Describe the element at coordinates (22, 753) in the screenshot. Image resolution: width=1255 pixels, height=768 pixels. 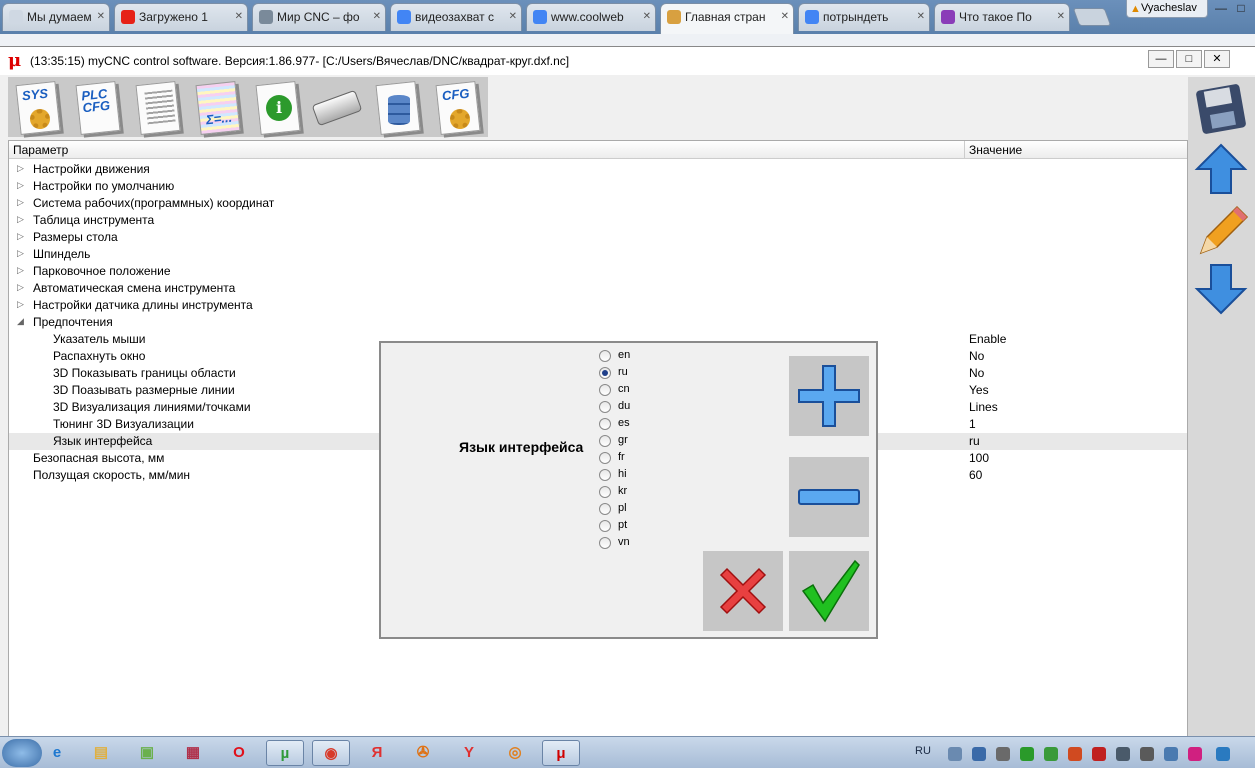
I see `start-button` at that location.